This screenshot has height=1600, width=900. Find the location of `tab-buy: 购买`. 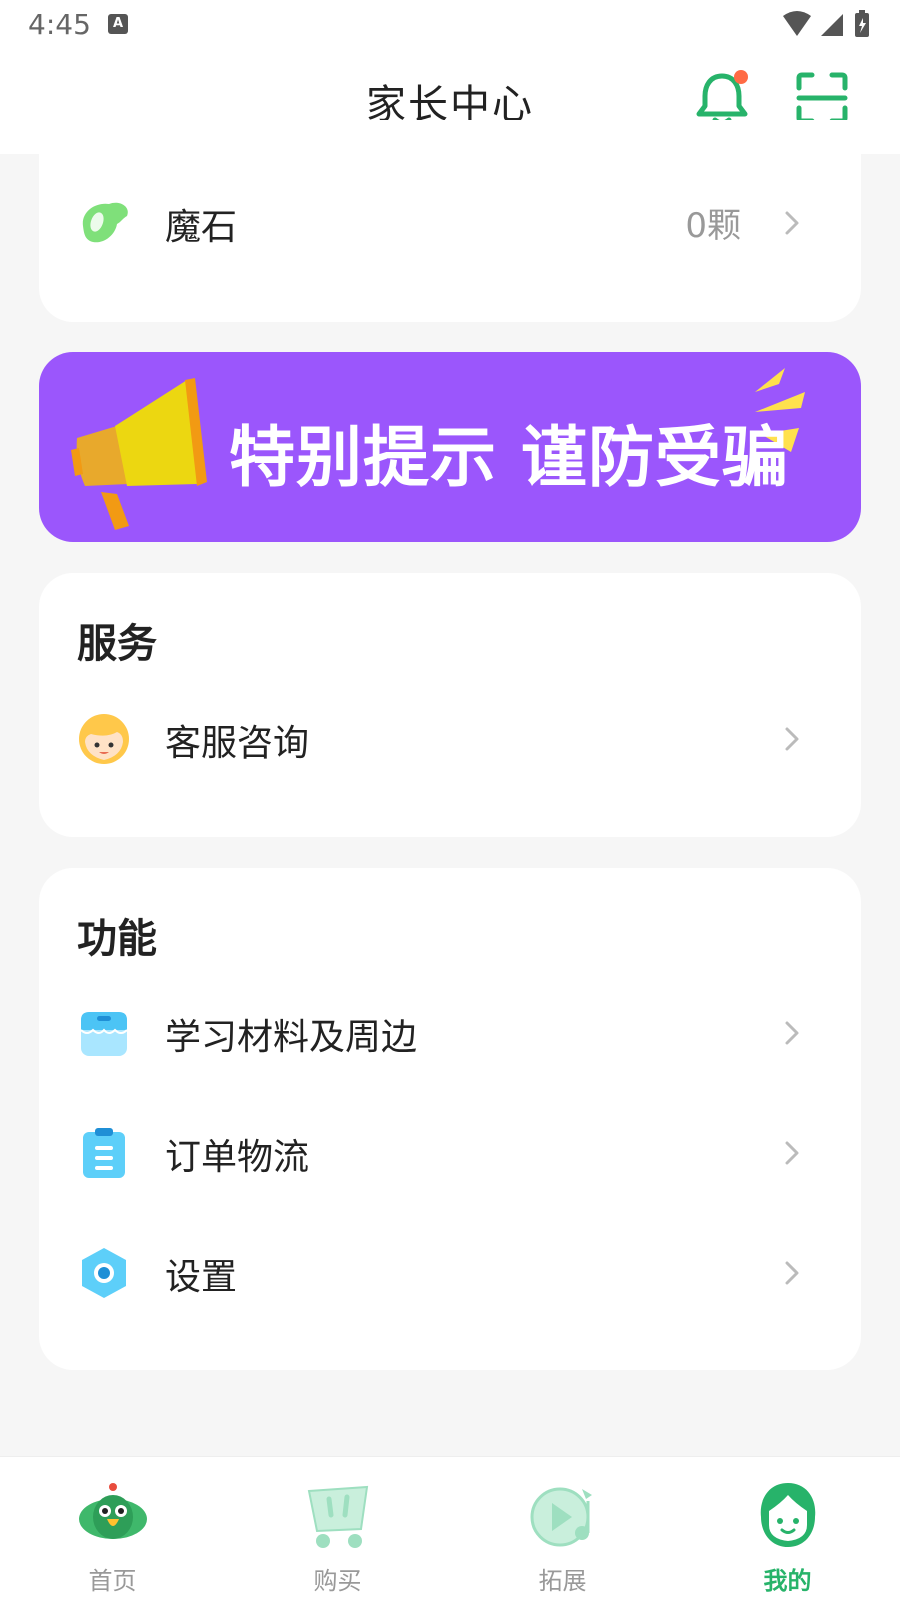

tab-buy: 购买 is located at coordinates (337, 1528).